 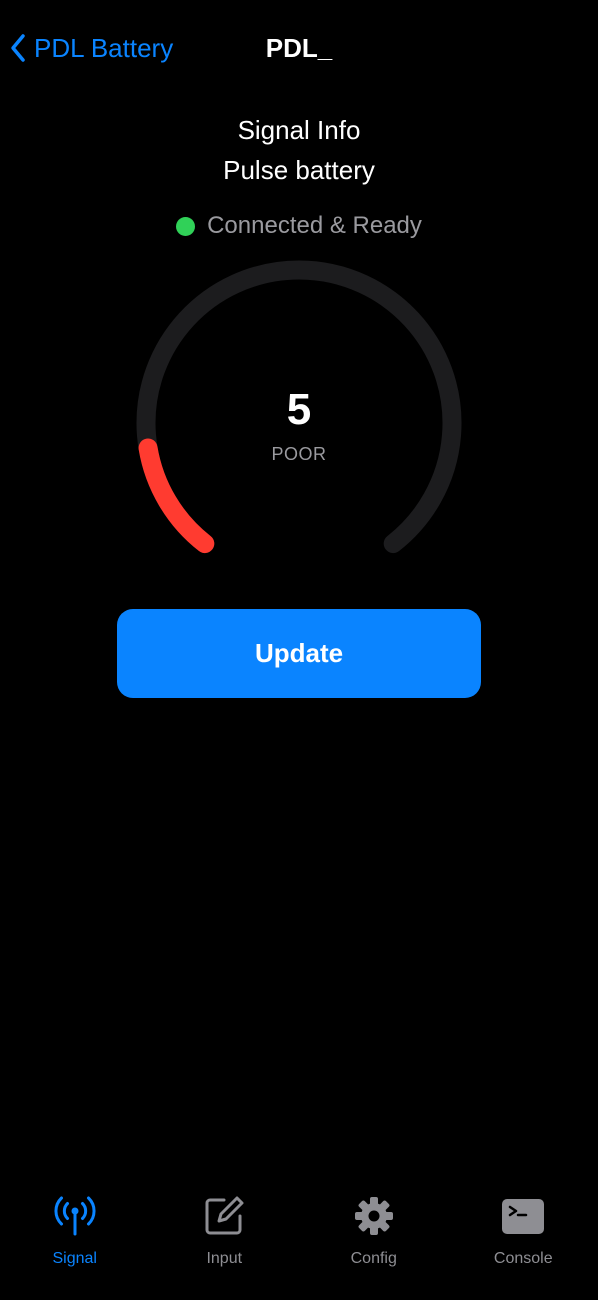 What do you see at coordinates (224, 1258) in the screenshot?
I see `tab-label: Input` at bounding box center [224, 1258].